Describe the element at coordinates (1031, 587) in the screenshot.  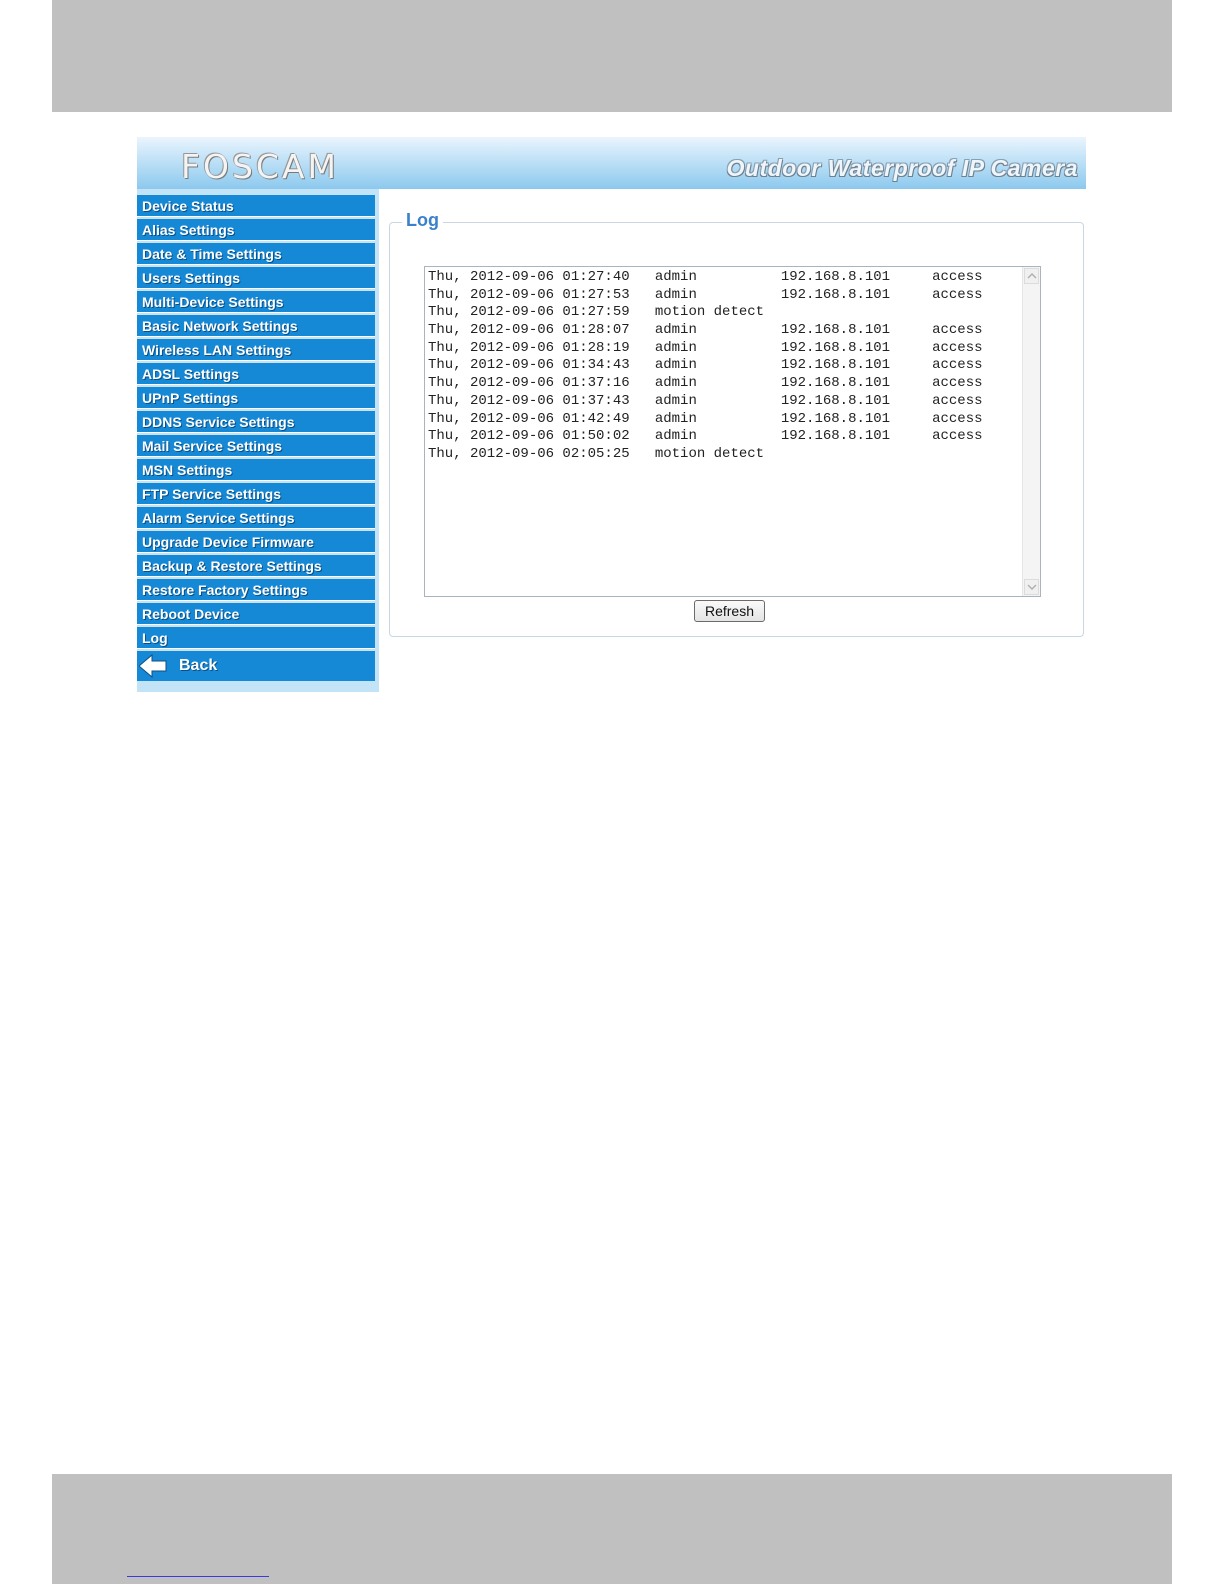
I see `chevron-down-icon` at that location.